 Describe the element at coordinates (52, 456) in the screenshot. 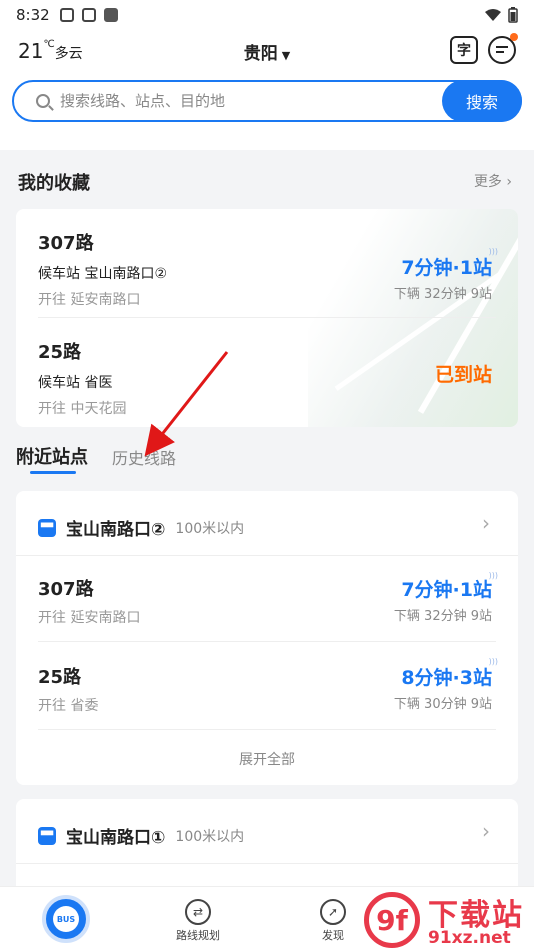

I see `tab-nearby-stations: 附近站点` at that location.